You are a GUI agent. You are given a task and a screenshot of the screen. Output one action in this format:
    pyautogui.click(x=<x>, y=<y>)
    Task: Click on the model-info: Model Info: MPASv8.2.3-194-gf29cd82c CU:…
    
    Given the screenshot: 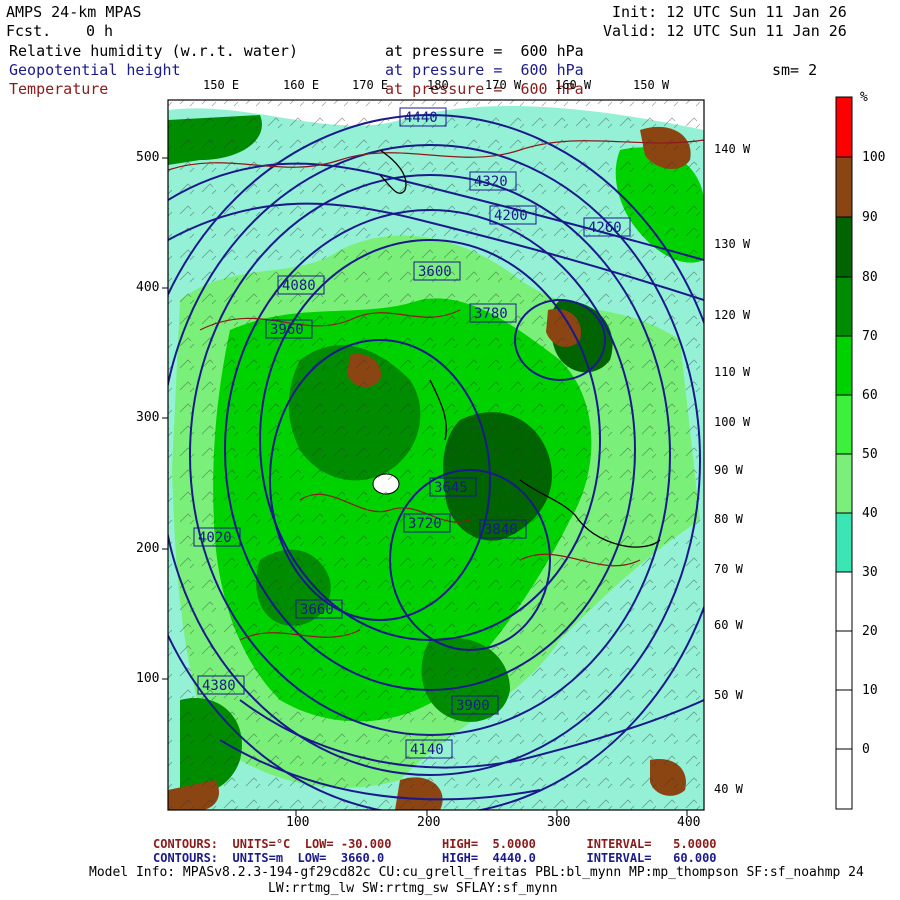 What is the action you would take?
    pyautogui.click(x=476, y=872)
    